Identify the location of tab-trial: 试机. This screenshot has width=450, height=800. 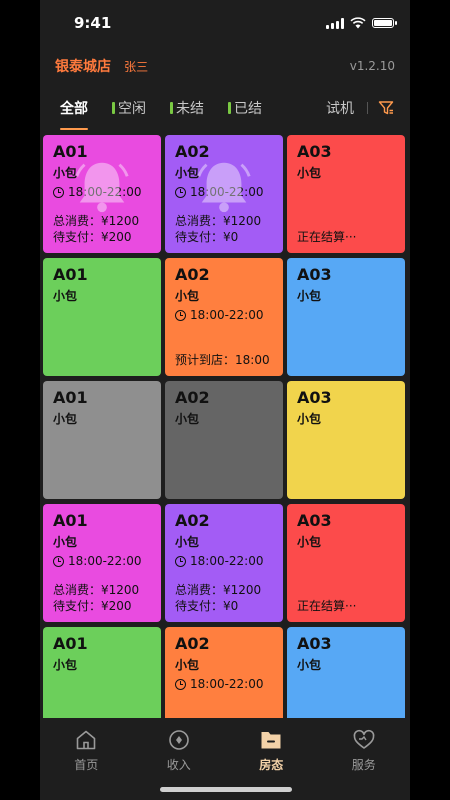
(340, 108).